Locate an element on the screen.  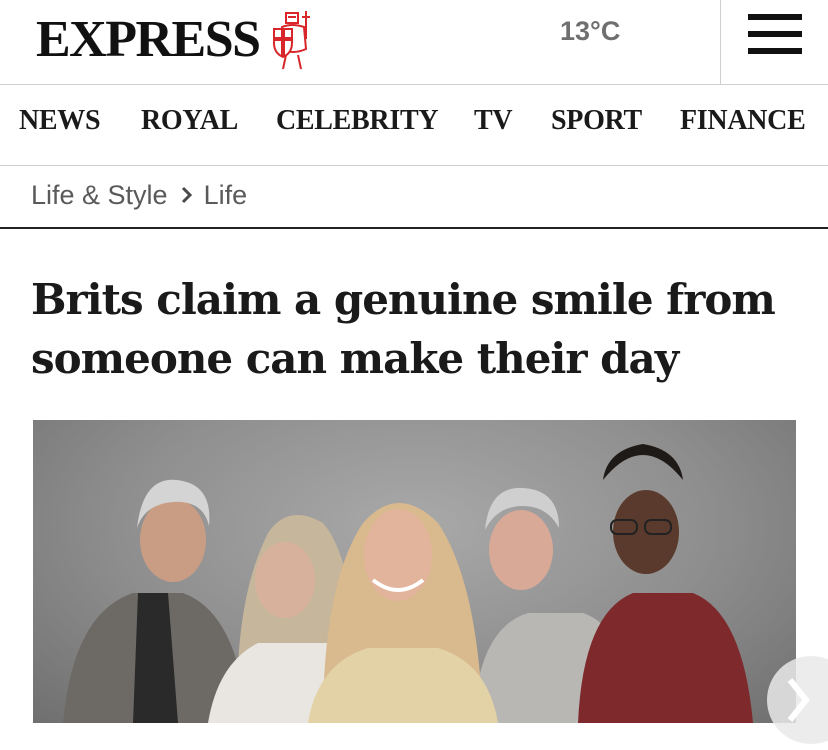
breadcrumb: Life & Style Life is located at coordinates (139, 195).